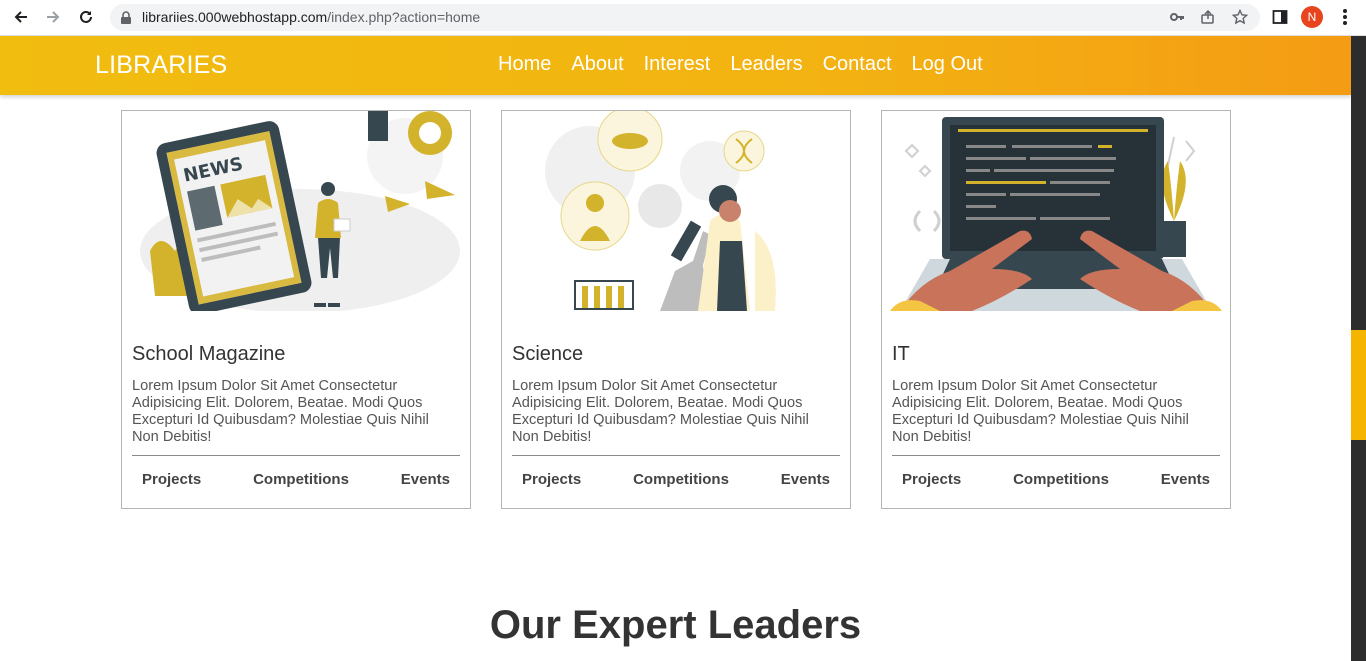  Describe the element at coordinates (660, 211) in the screenshot. I see `science-illustration` at that location.